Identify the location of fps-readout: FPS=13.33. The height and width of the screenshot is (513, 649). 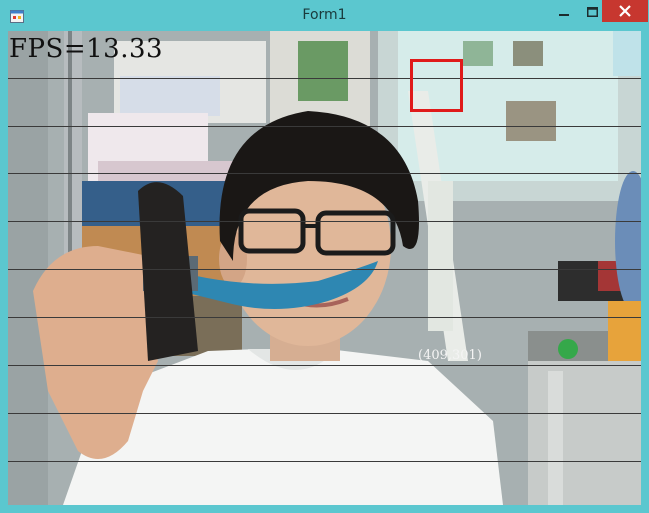
(86, 49).